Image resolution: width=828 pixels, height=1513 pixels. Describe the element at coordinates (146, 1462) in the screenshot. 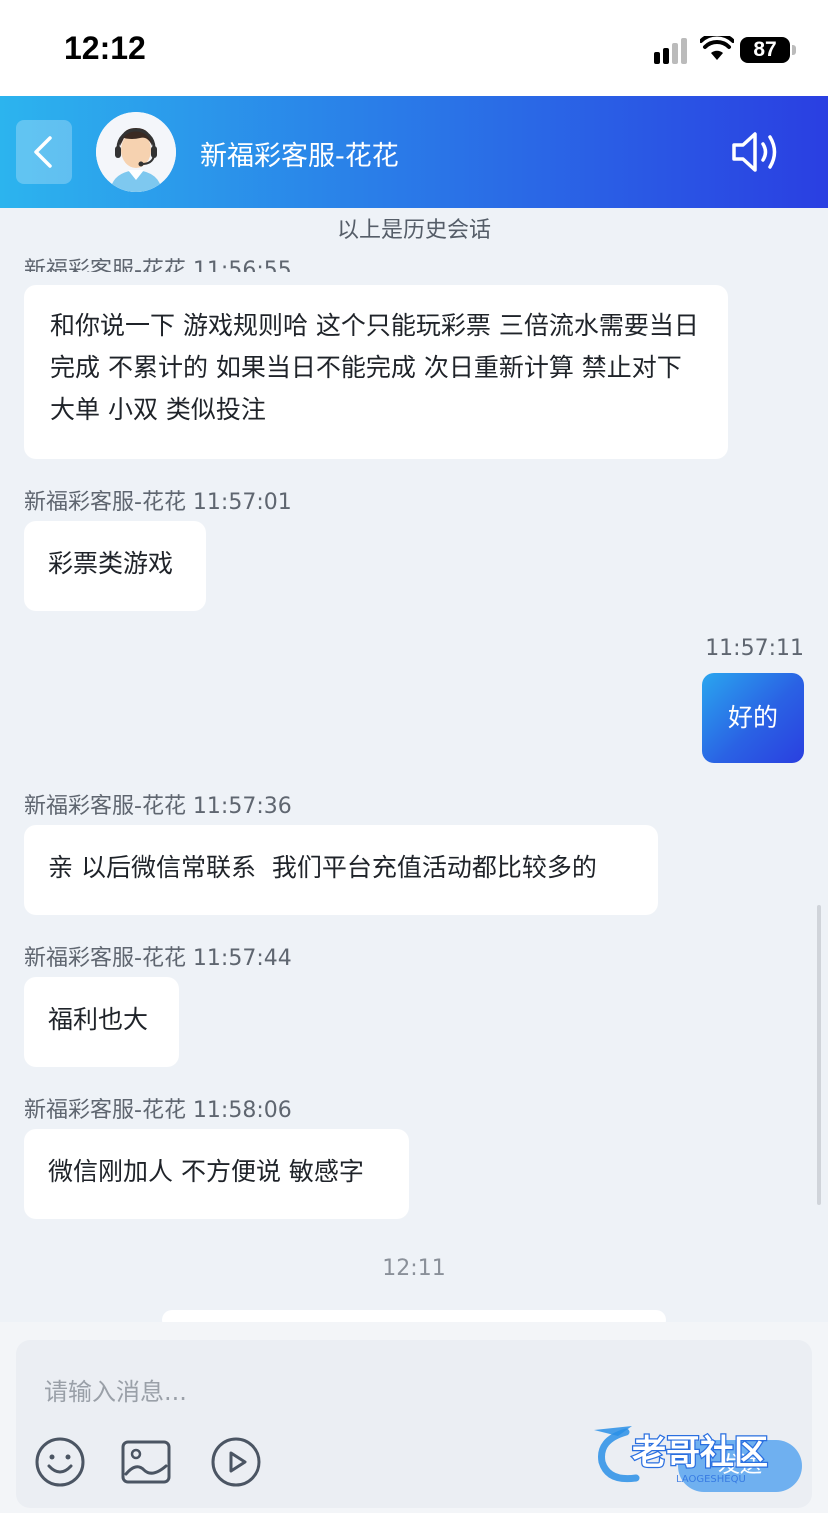

I see `image-icon` at that location.